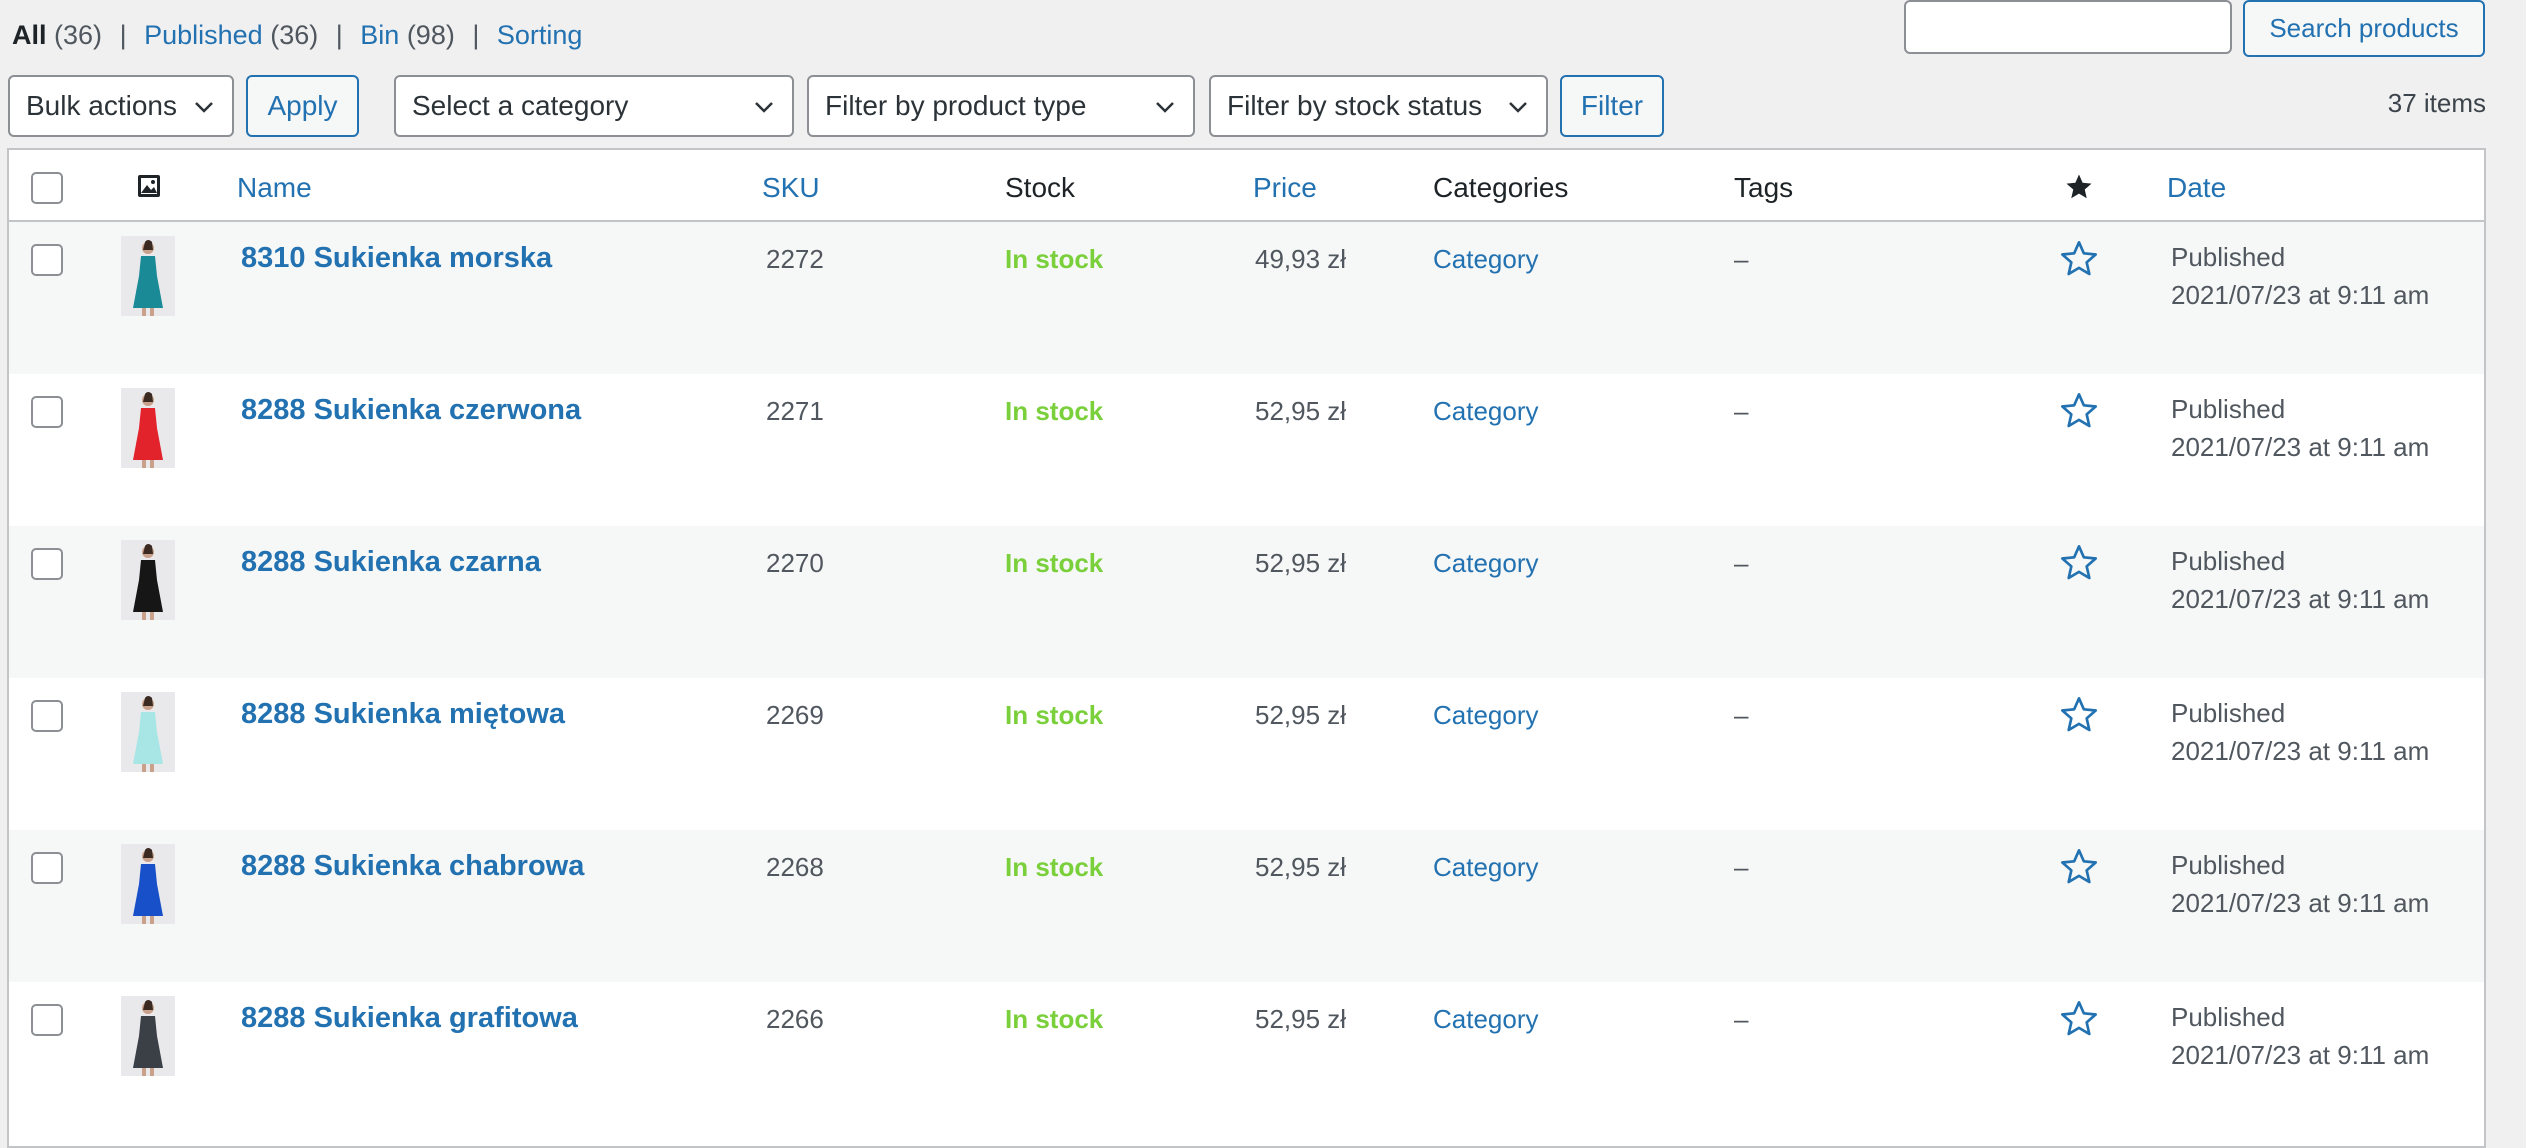  Describe the element at coordinates (795, 563) in the screenshot. I see `product-sku: 2270` at that location.